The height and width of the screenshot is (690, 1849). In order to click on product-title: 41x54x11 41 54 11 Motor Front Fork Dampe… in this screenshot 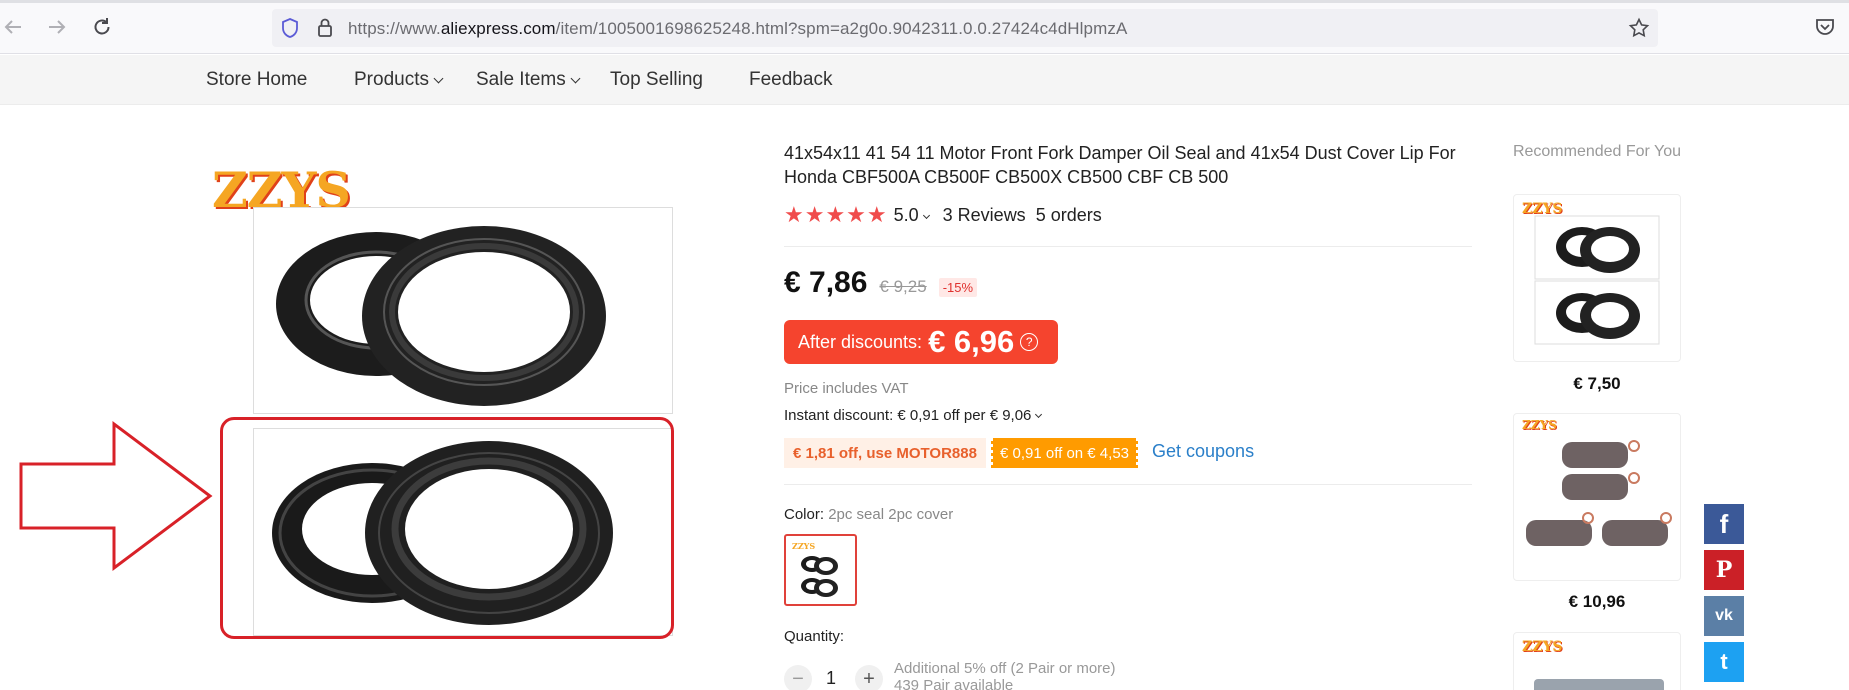, I will do `click(1120, 165)`.